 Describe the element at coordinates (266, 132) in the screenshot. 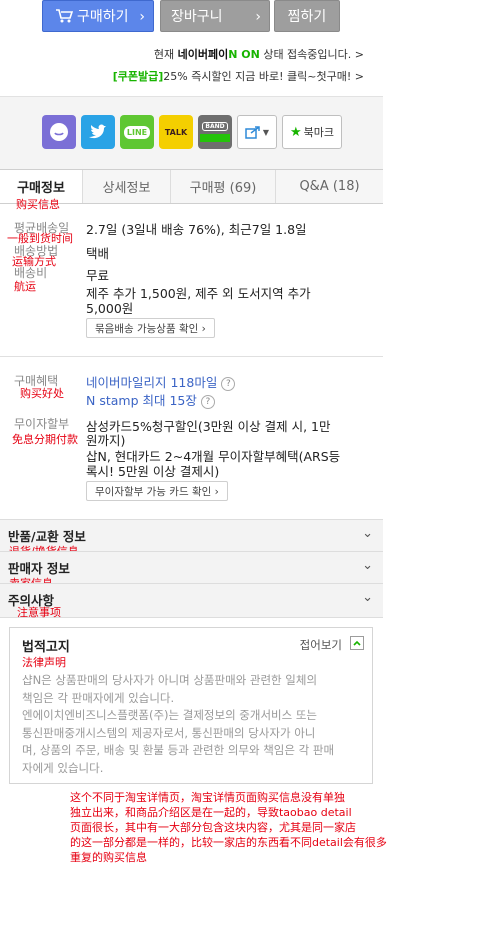

I see `caret-down-icon: ▼` at that location.